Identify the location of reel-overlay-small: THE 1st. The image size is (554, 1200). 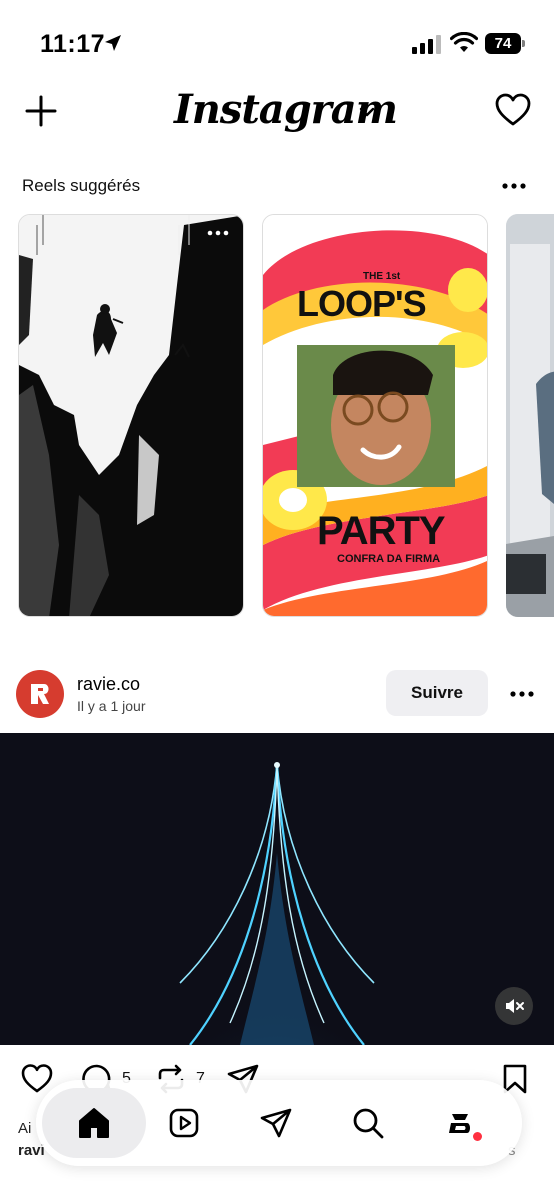
(382, 276).